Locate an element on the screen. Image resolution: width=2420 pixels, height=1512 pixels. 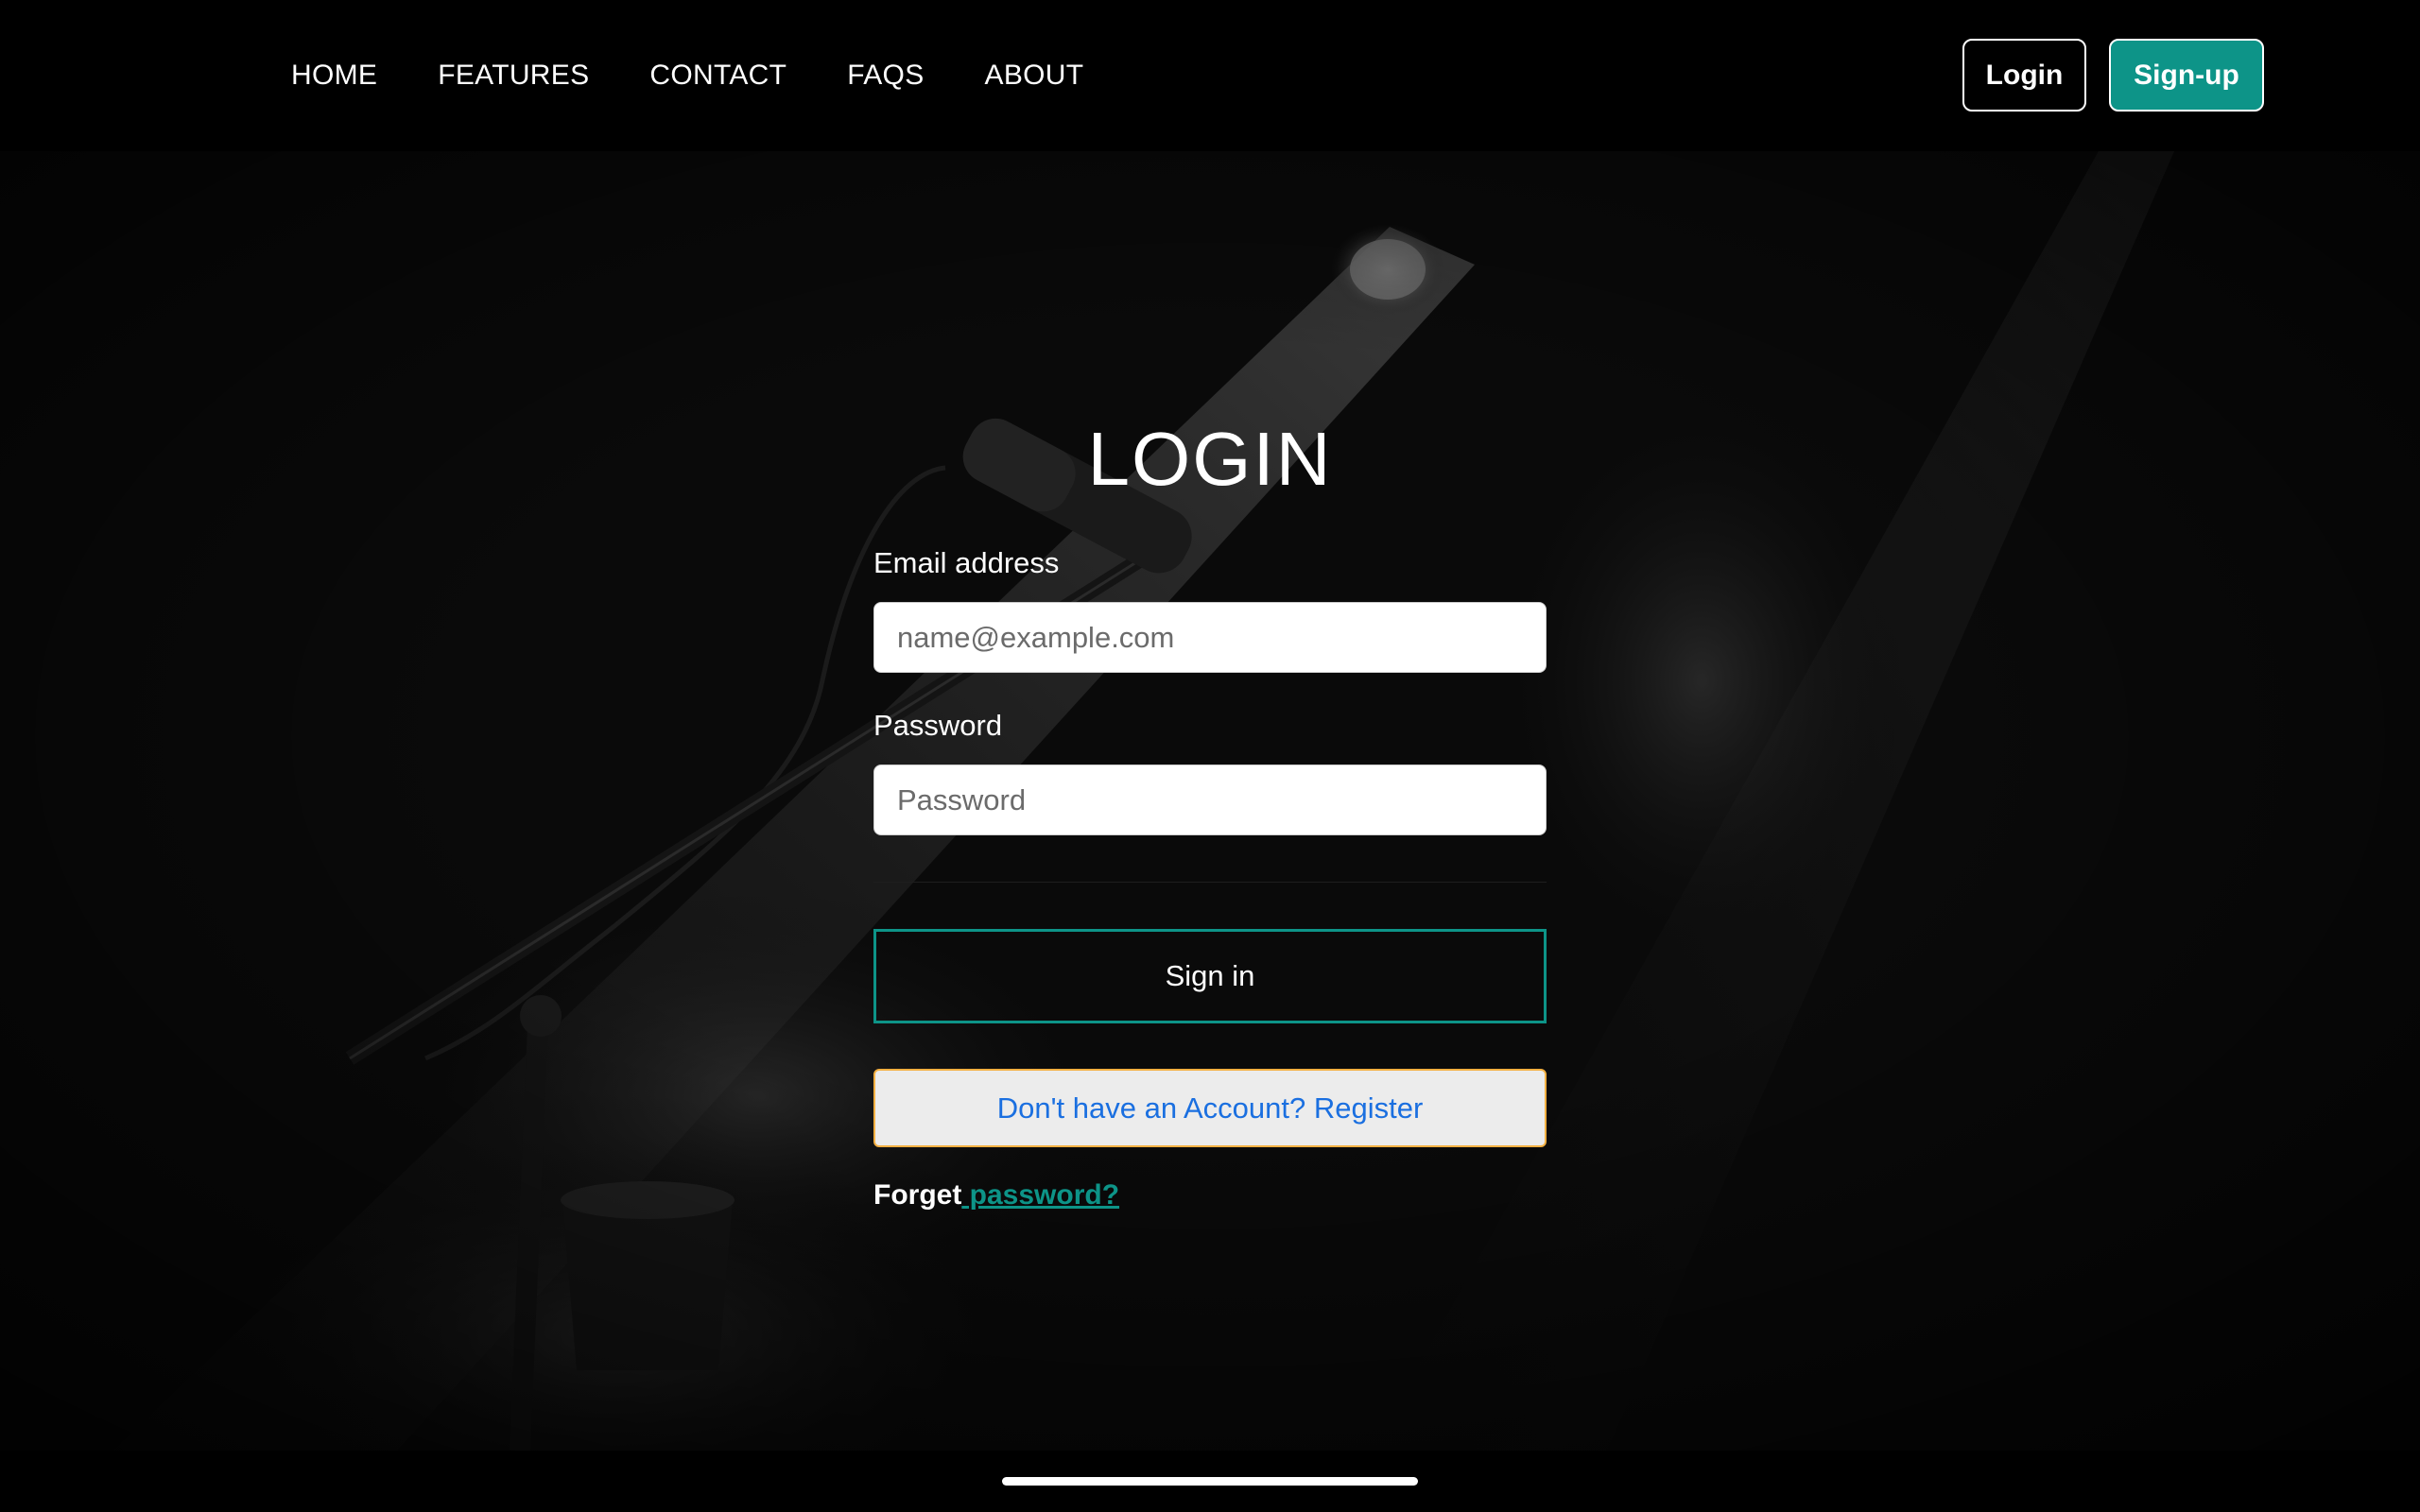
home-indicator is located at coordinates (1210, 1481).